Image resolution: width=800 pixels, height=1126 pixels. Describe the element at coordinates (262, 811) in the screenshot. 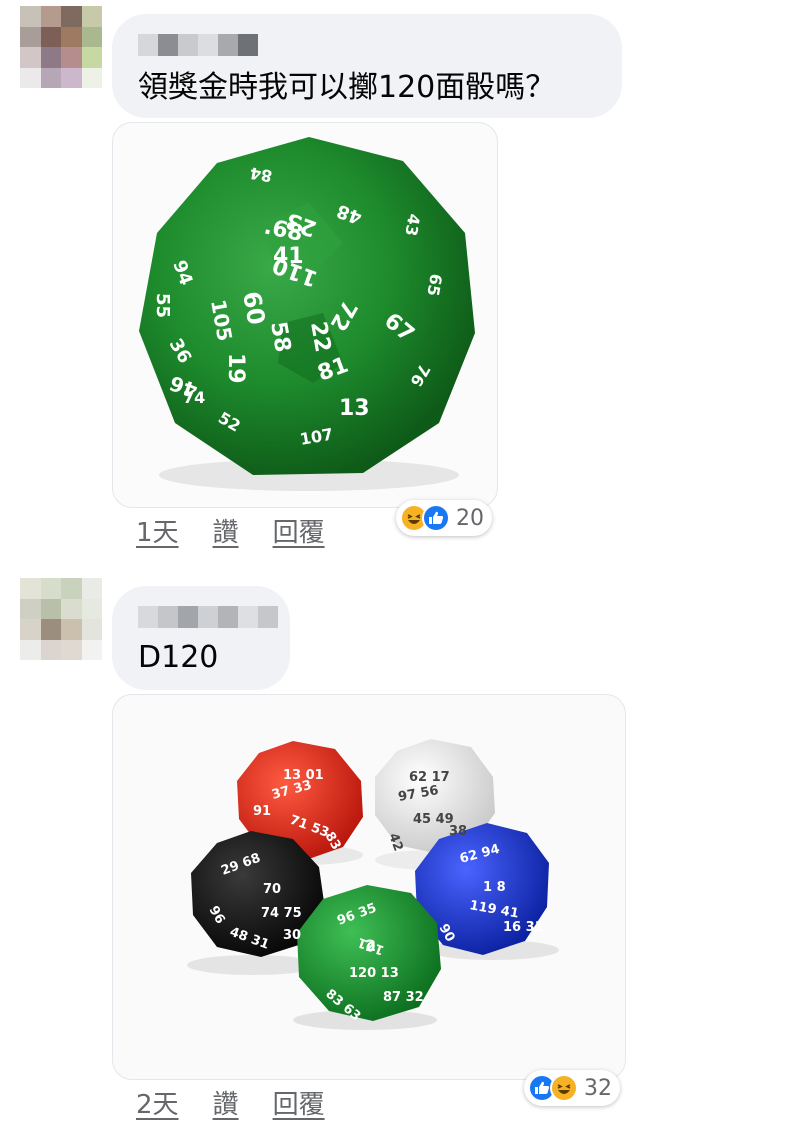

I see `svg-text: 91` at that location.